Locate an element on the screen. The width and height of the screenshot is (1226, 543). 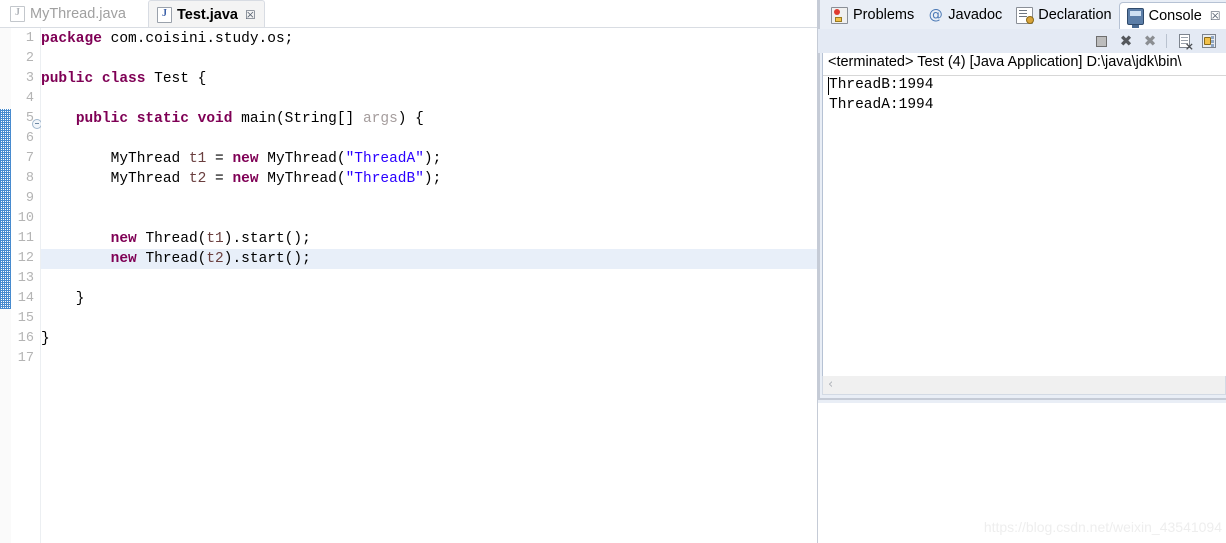
code-token: public static void is located at coordinates (158, 119).